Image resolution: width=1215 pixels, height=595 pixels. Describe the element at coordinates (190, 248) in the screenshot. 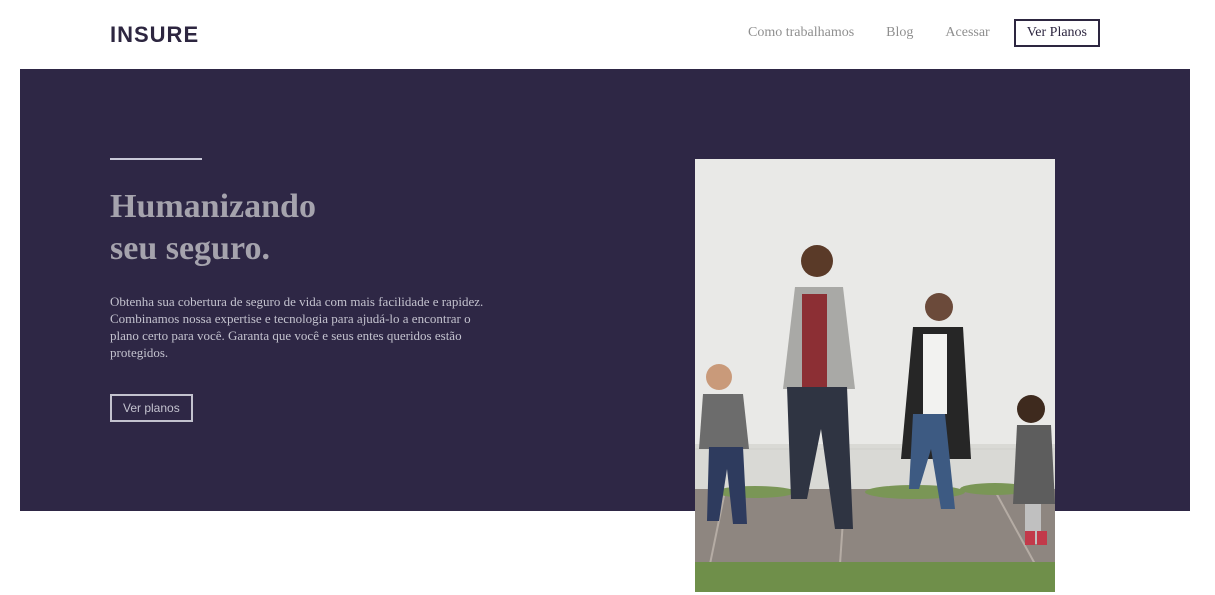

I see `hero-title-line-2: seu seguro.` at that location.